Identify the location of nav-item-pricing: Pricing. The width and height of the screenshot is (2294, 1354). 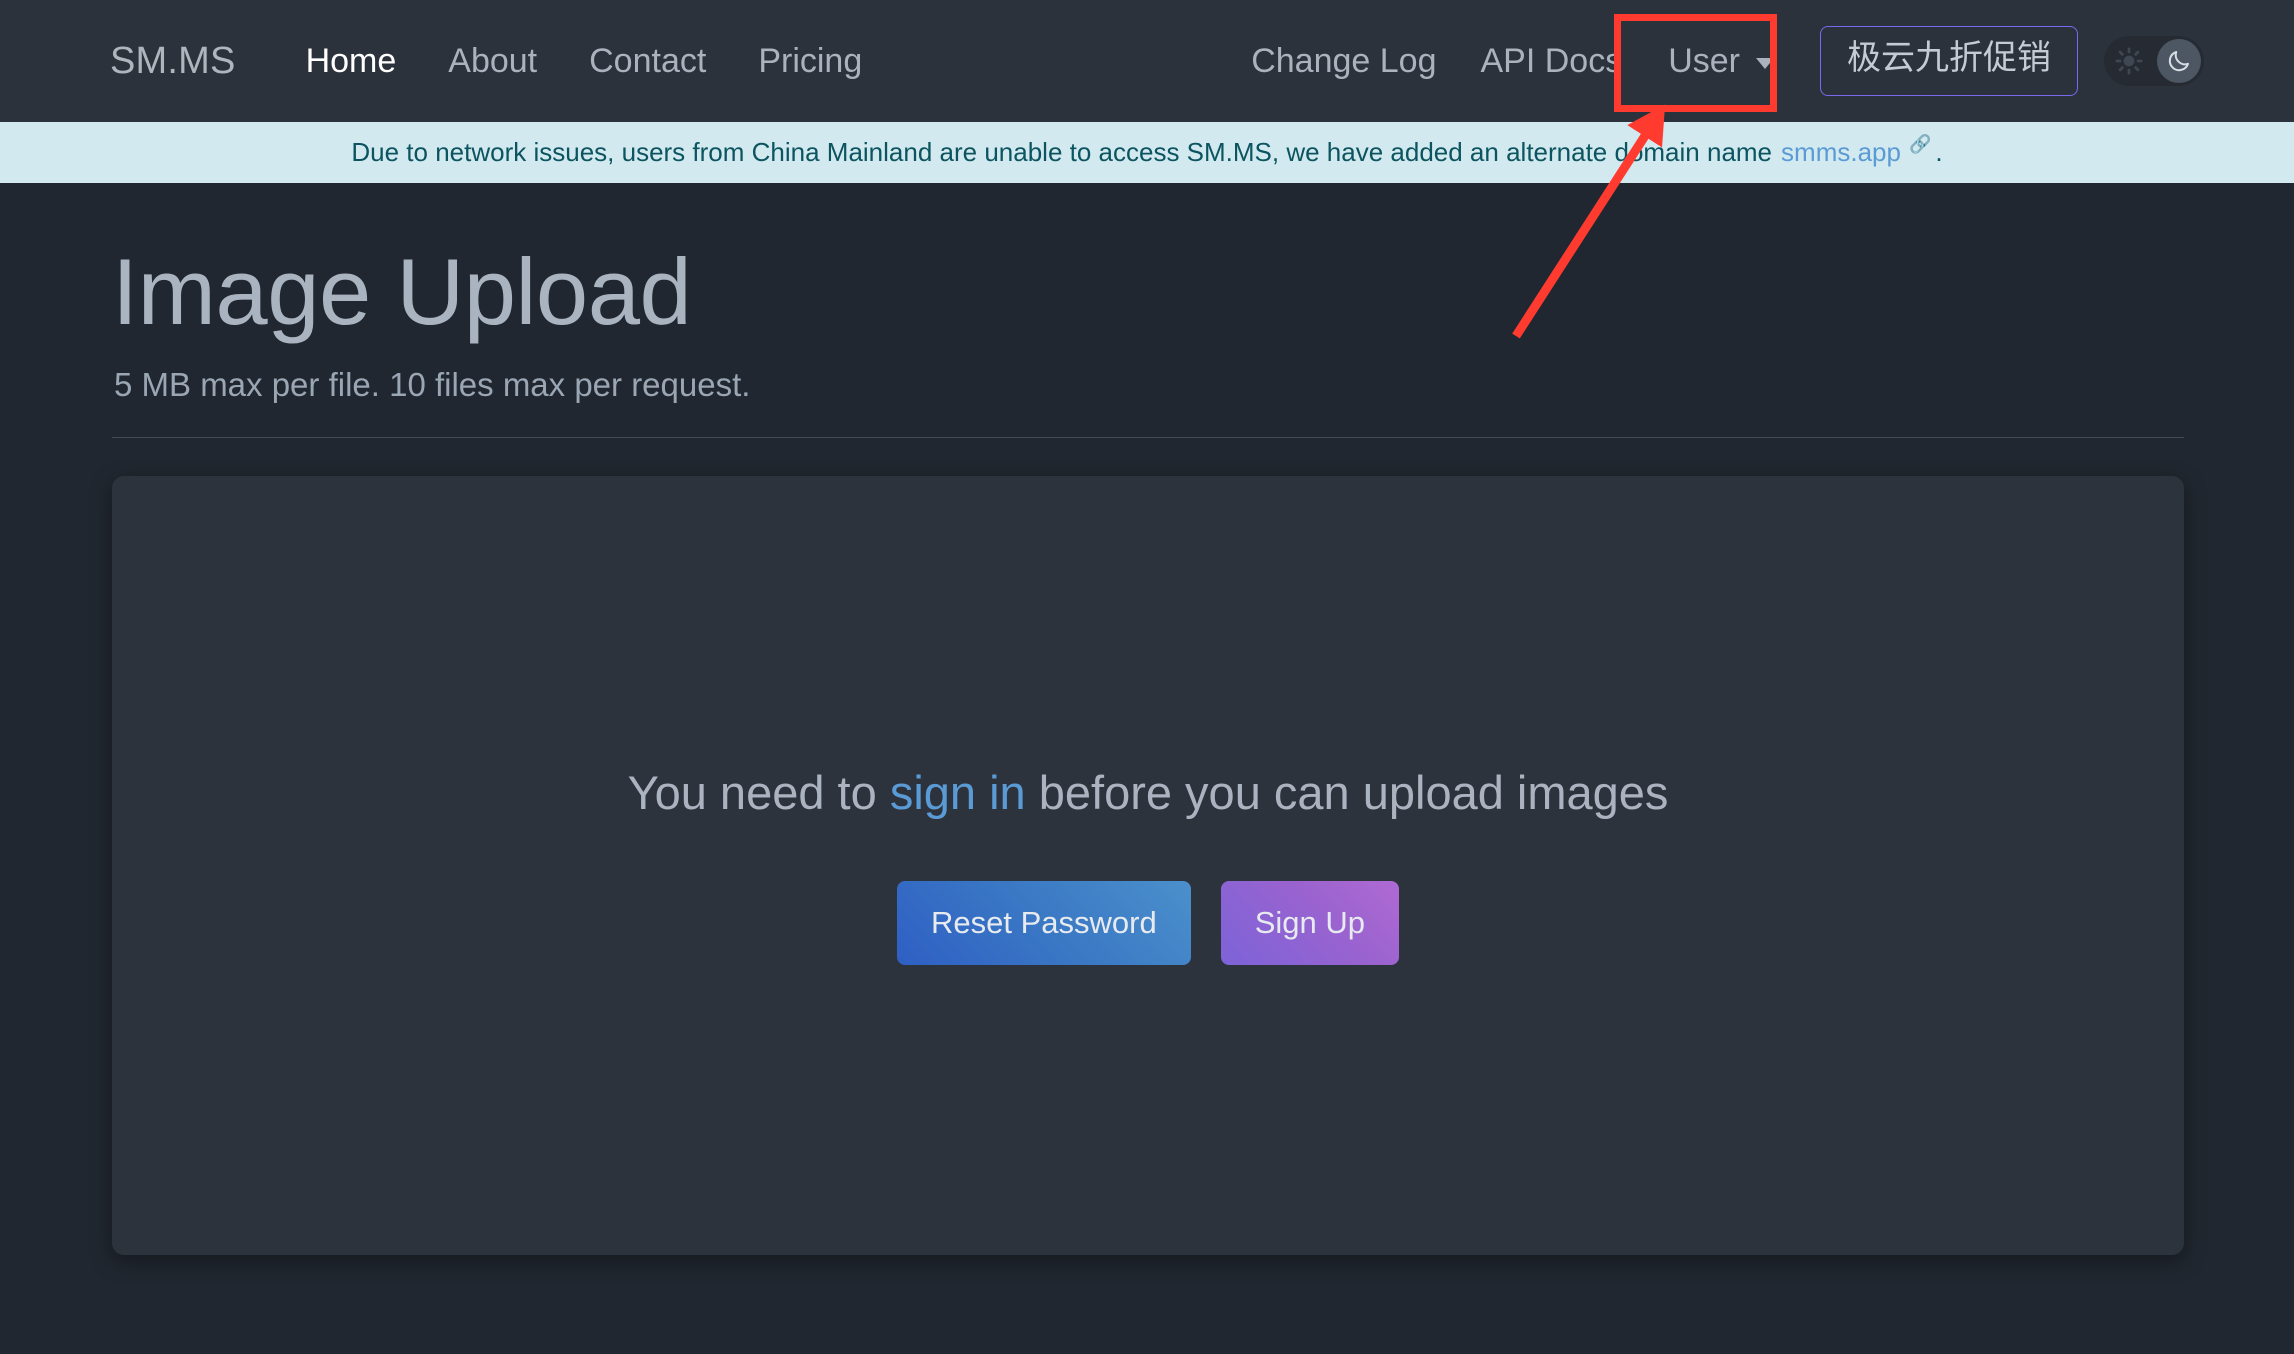
(810, 61).